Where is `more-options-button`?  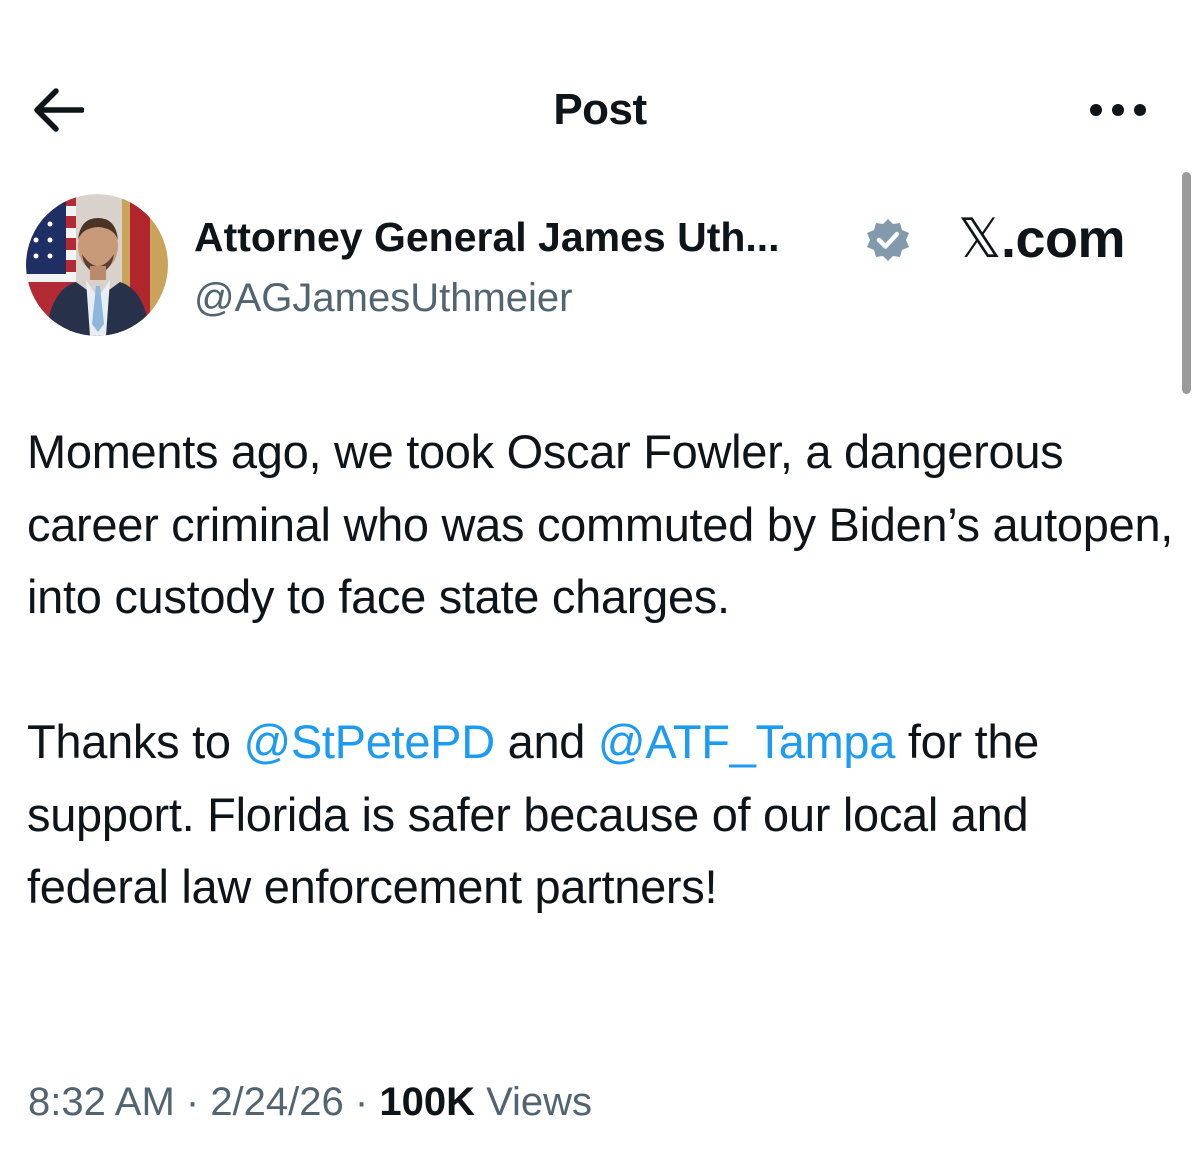 more-options-button is located at coordinates (1118, 110).